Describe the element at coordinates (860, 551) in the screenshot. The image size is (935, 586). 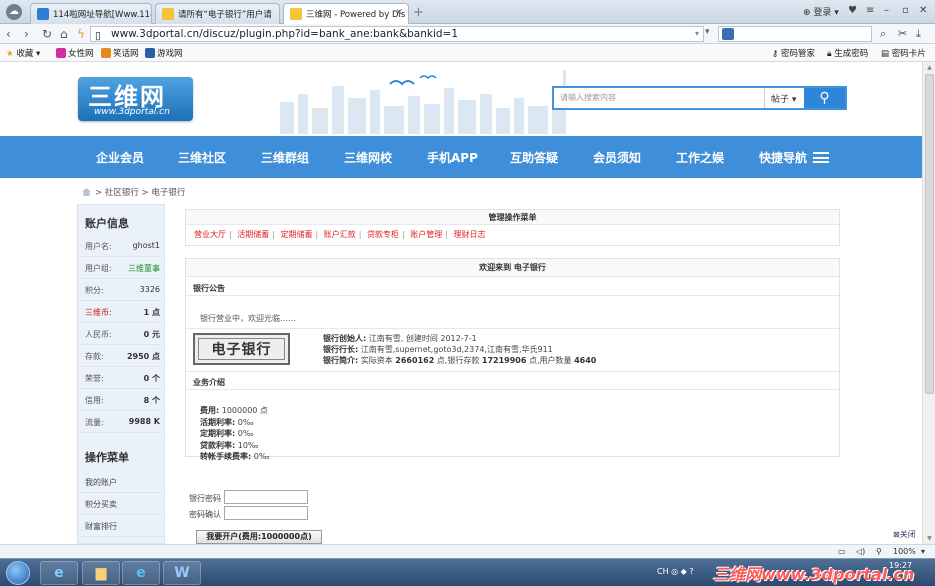
I see `speaker-icon: ◁)` at that location.